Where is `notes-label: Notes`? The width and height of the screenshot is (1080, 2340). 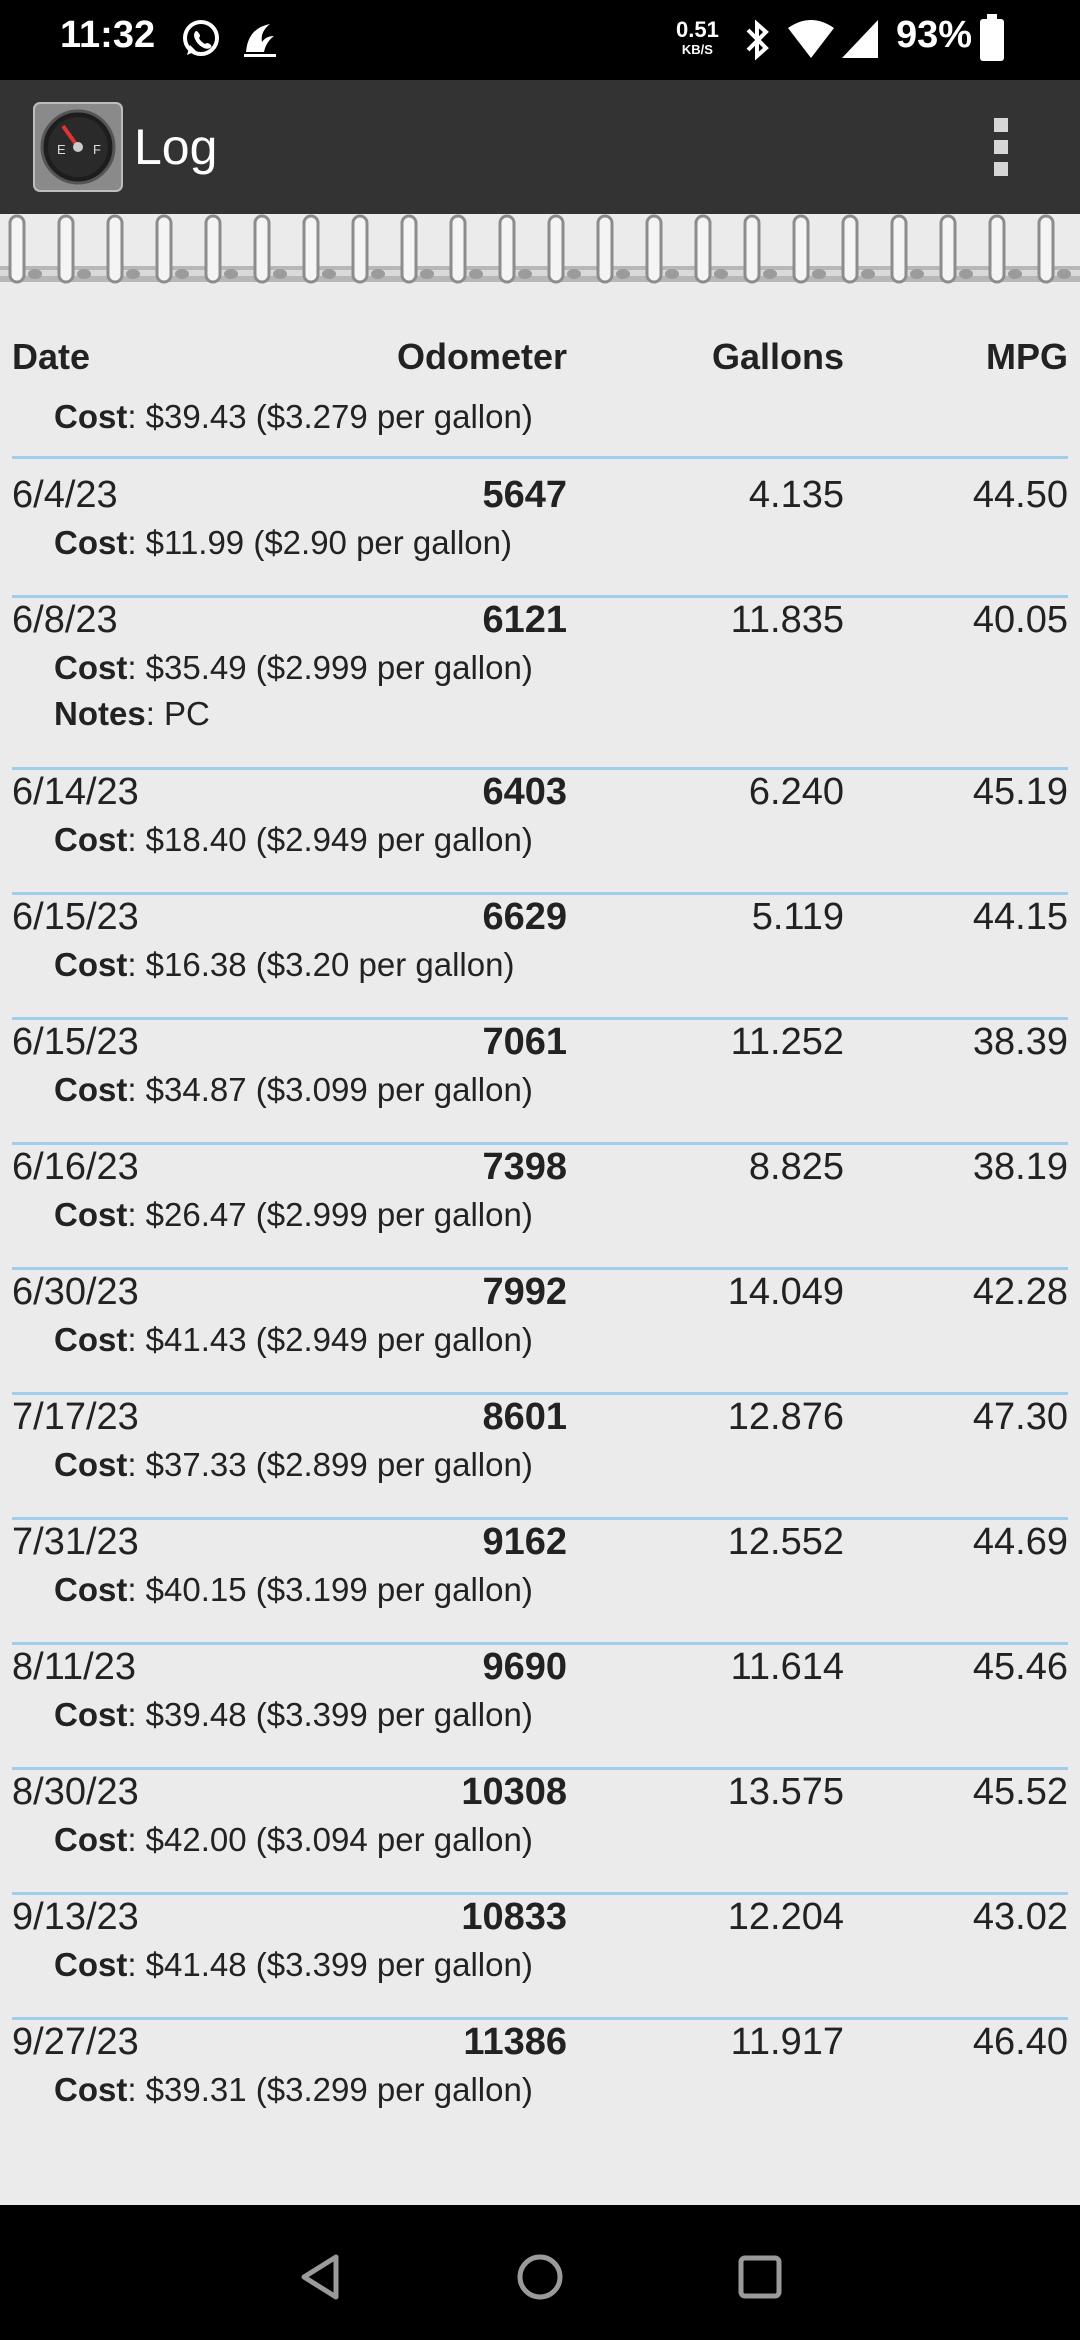
notes-label: Notes is located at coordinates (100, 713).